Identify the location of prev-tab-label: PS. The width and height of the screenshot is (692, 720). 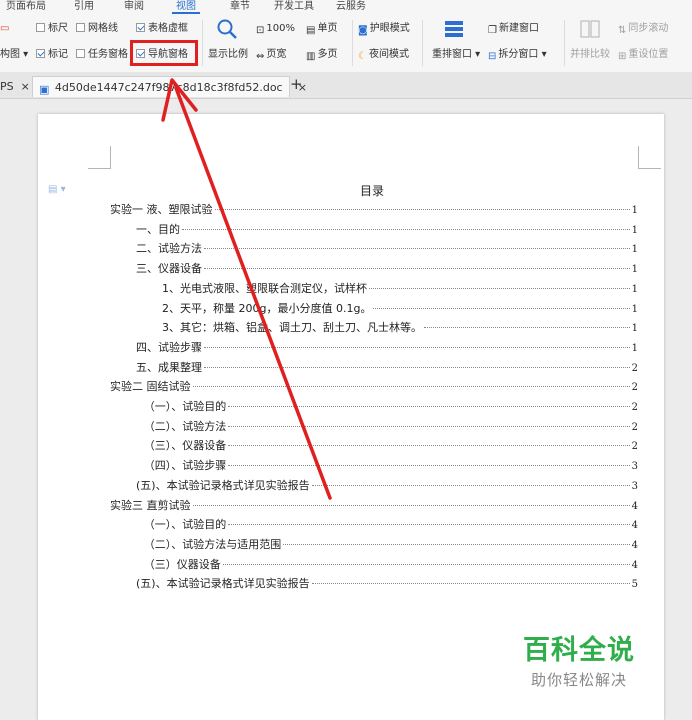
(7, 86).